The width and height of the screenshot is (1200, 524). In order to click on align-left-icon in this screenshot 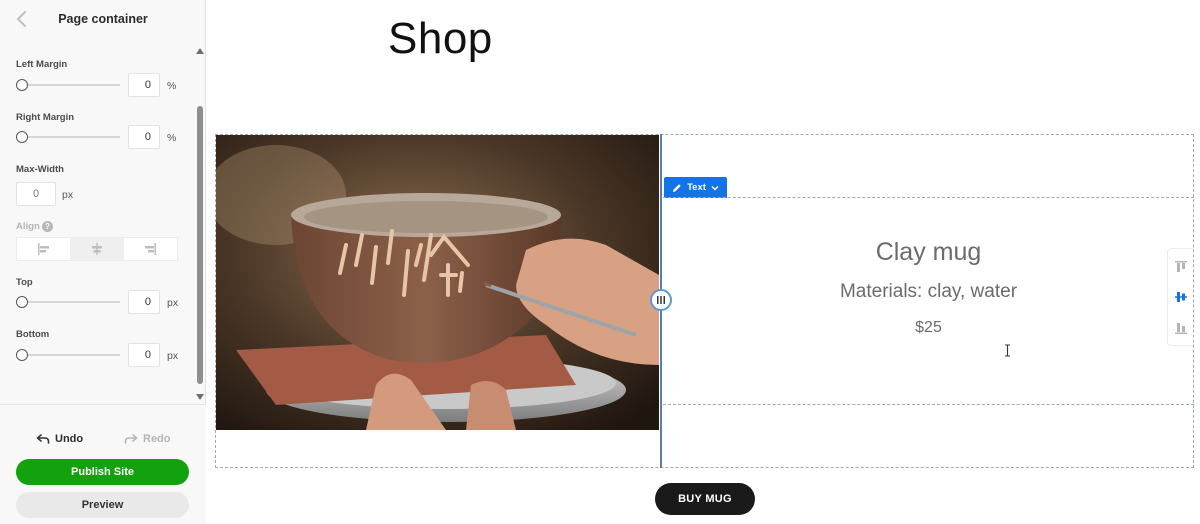, I will do `click(43, 249)`.